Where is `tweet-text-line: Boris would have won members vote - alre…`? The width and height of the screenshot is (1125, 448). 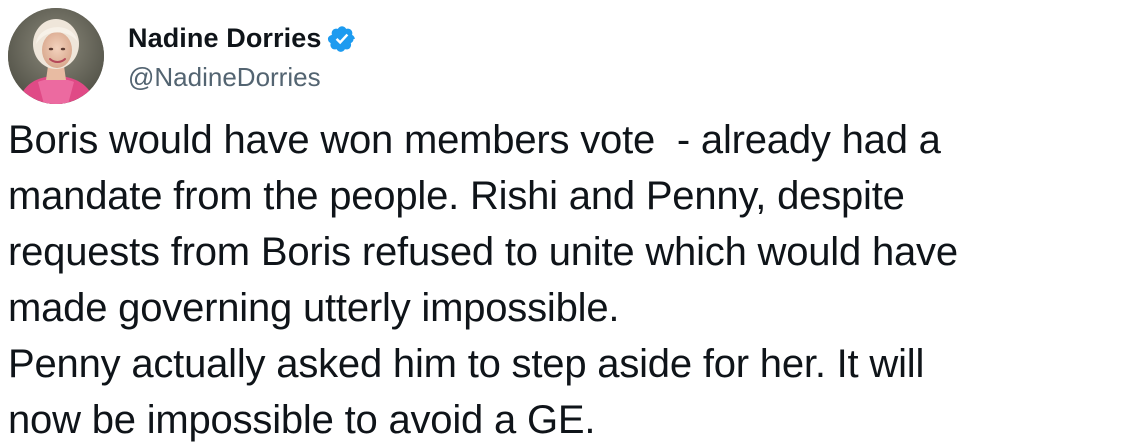
tweet-text-line: Boris would have won members vote - alre… is located at coordinates (474, 140).